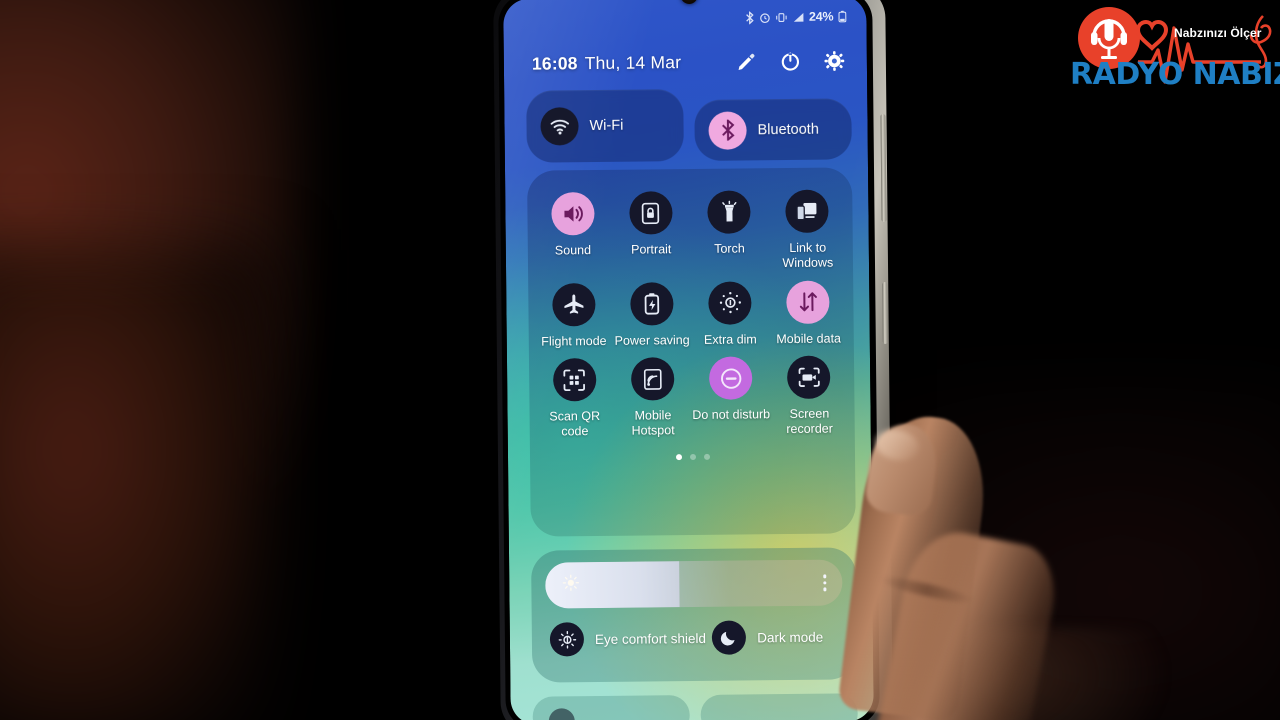 This screenshot has height=720, width=1280. Describe the element at coordinates (1172, 48) in the screenshot. I see `radyo-nabiz-logo: Nabzınızı Ölçer RADYO NABIZ` at that location.